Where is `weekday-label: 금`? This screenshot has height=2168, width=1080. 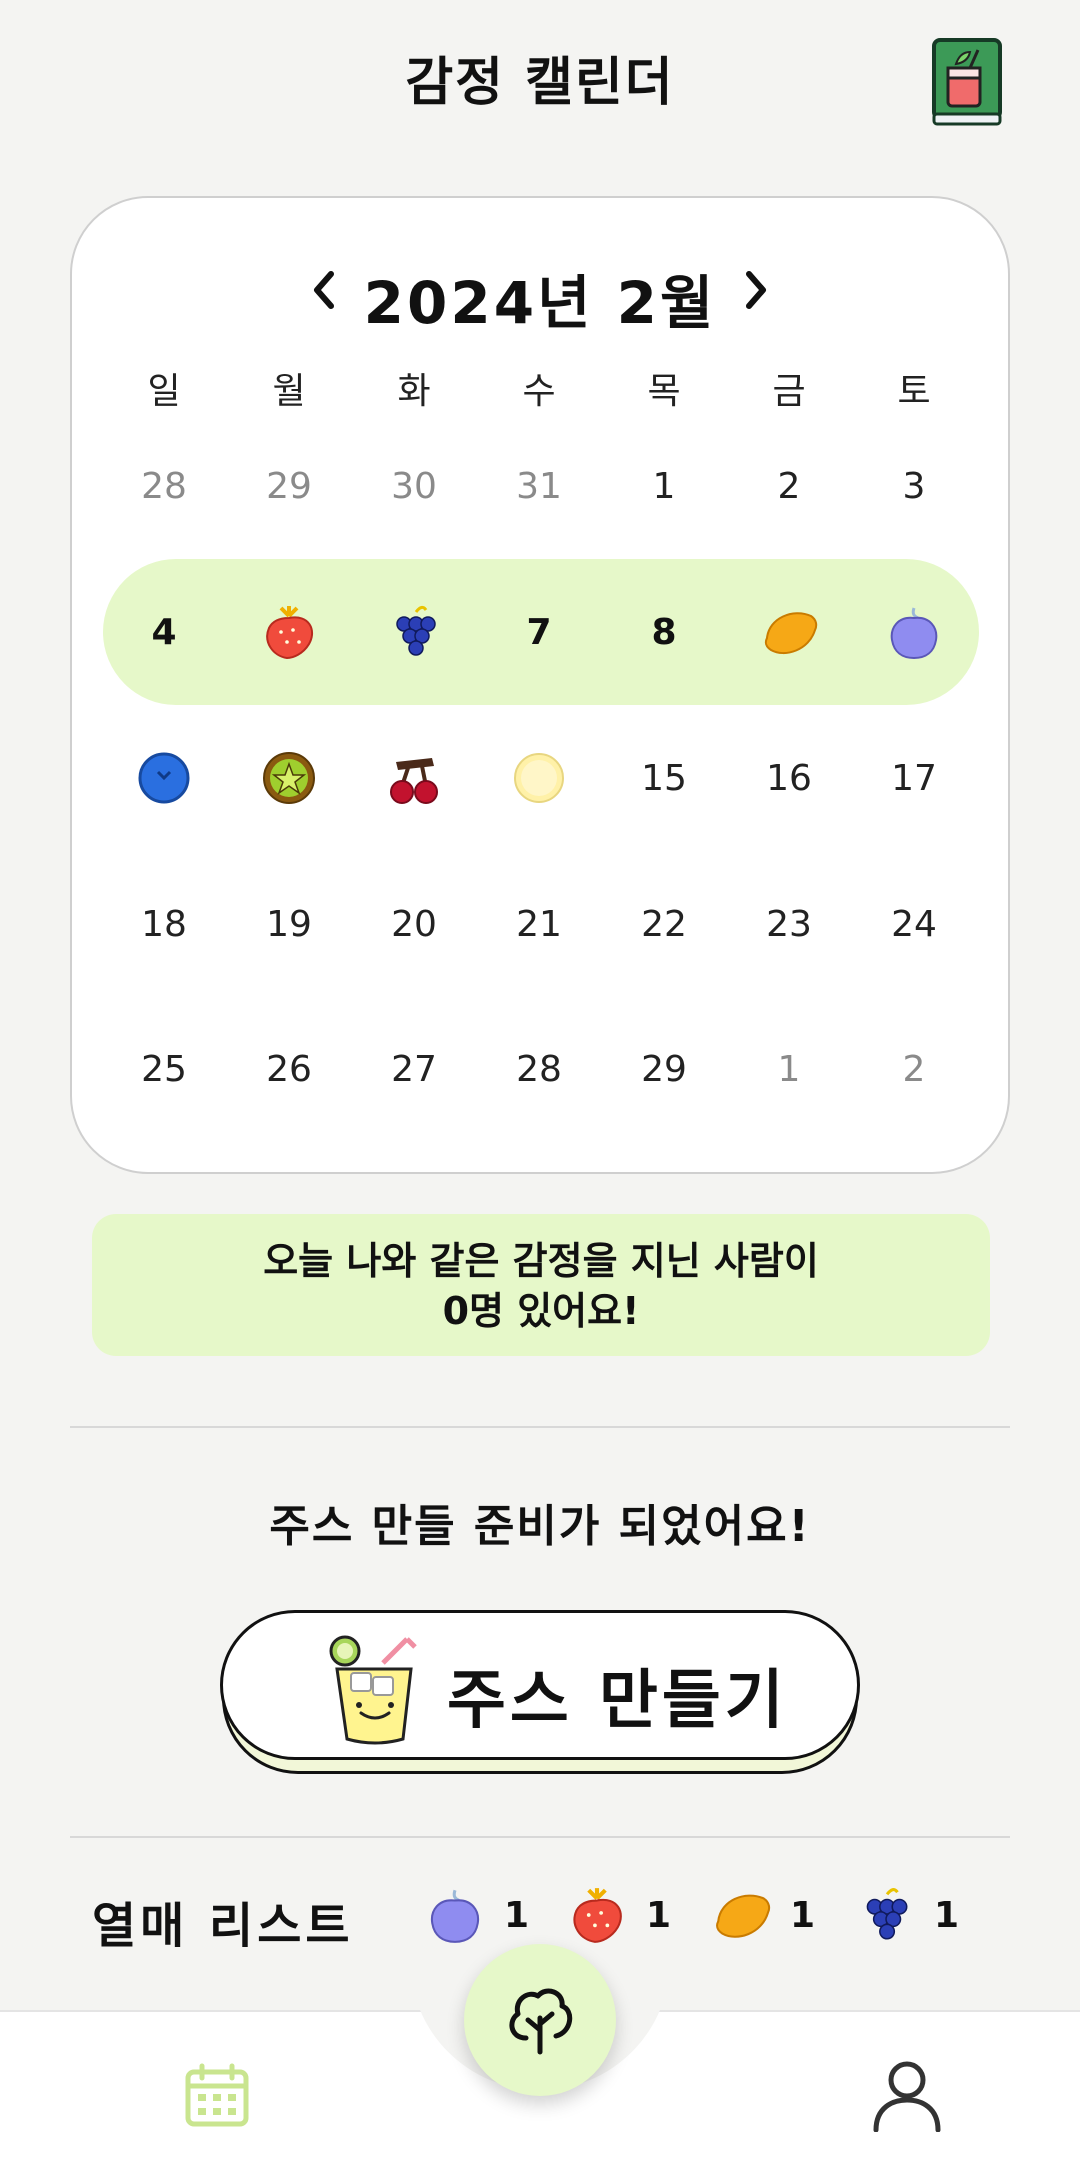 weekday-label: 금 is located at coordinates (789, 391).